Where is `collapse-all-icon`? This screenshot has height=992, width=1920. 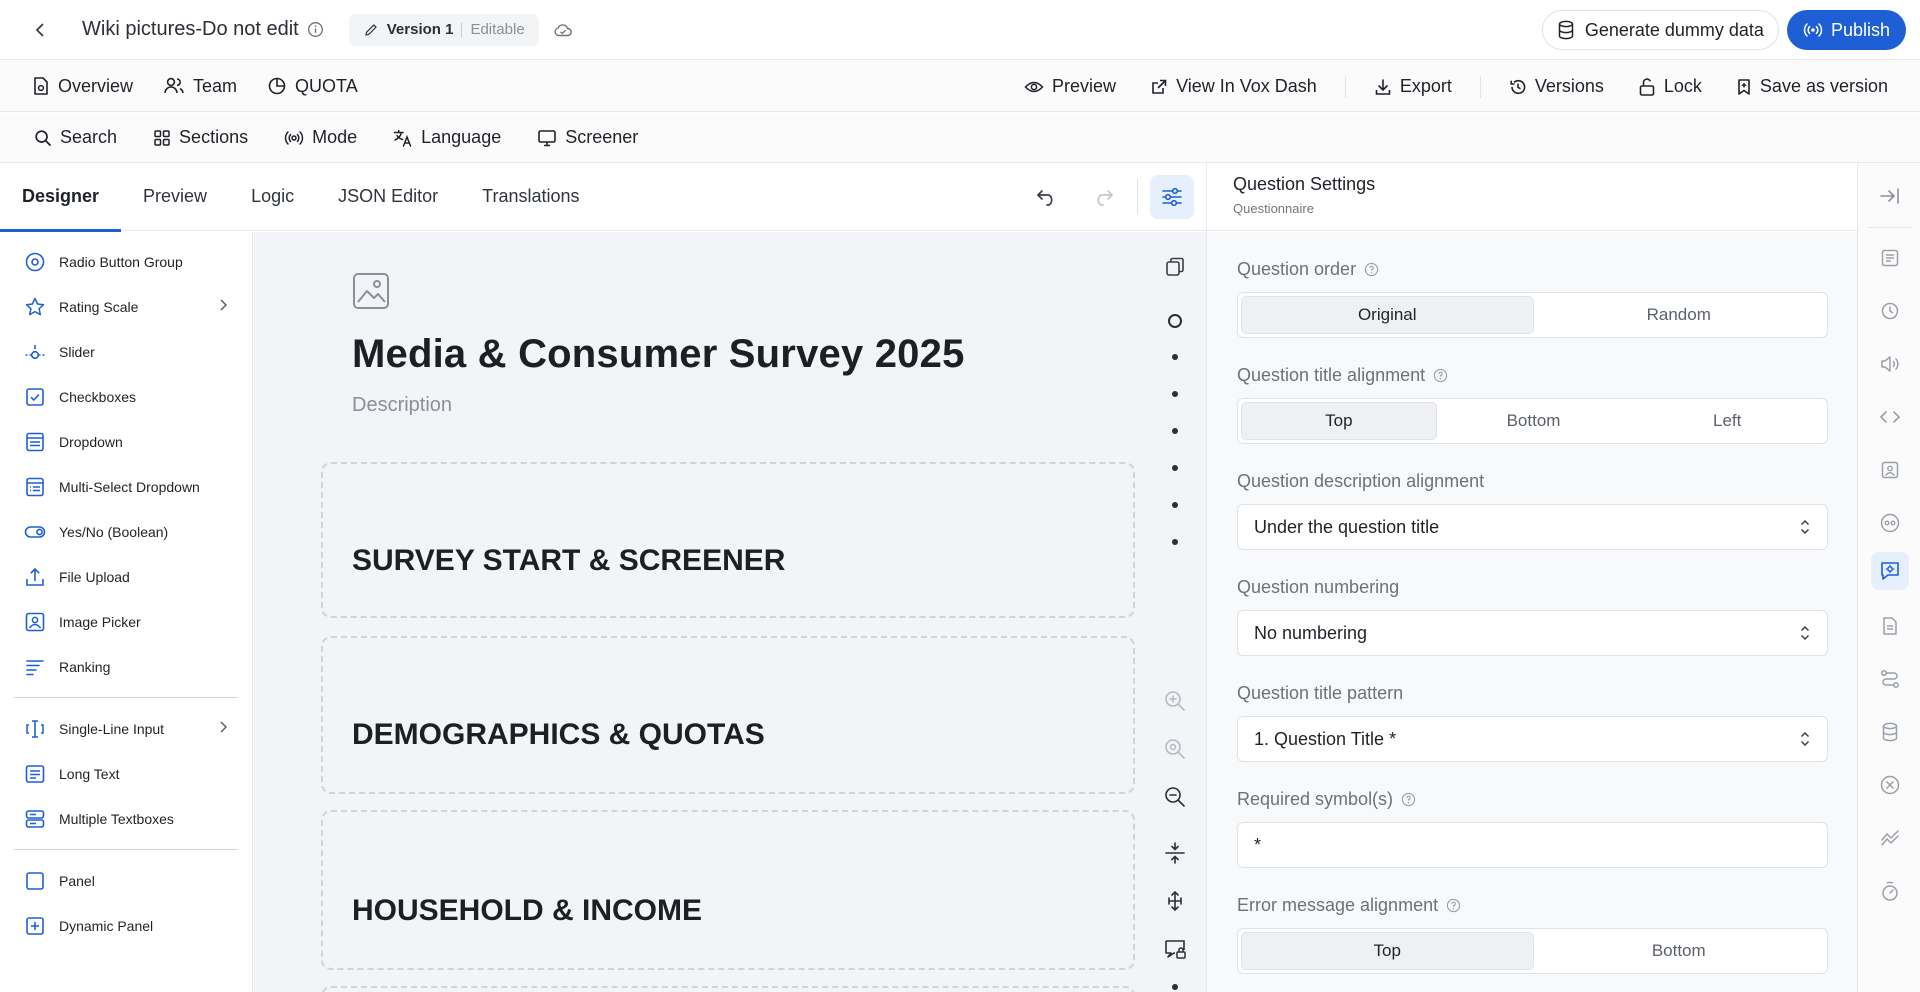
collapse-all-icon is located at coordinates (1175, 853).